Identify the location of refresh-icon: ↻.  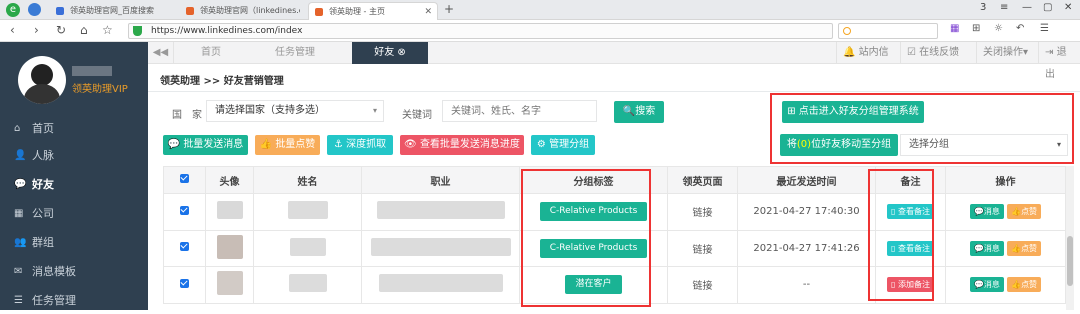
(61, 30).